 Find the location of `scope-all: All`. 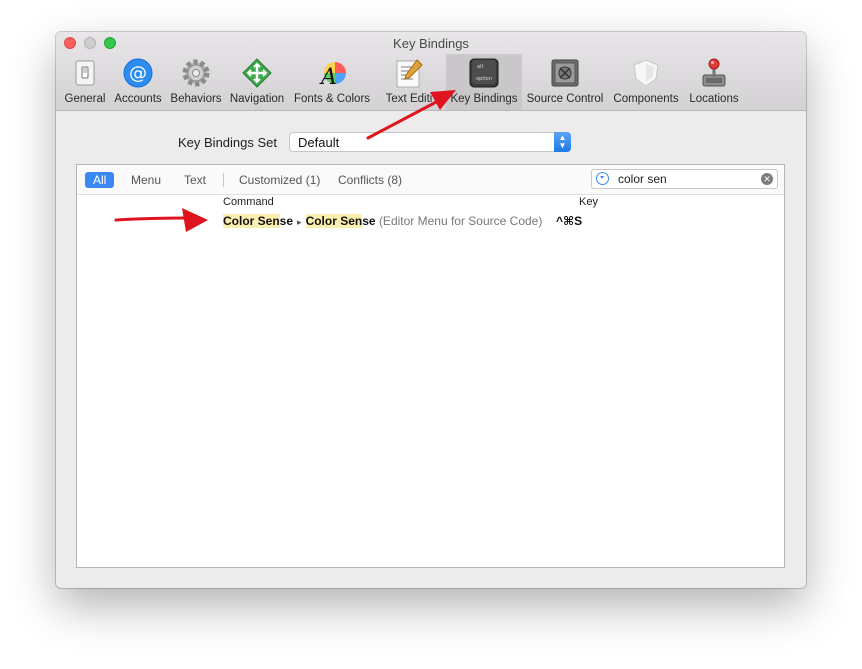

scope-all: All is located at coordinates (100, 180).